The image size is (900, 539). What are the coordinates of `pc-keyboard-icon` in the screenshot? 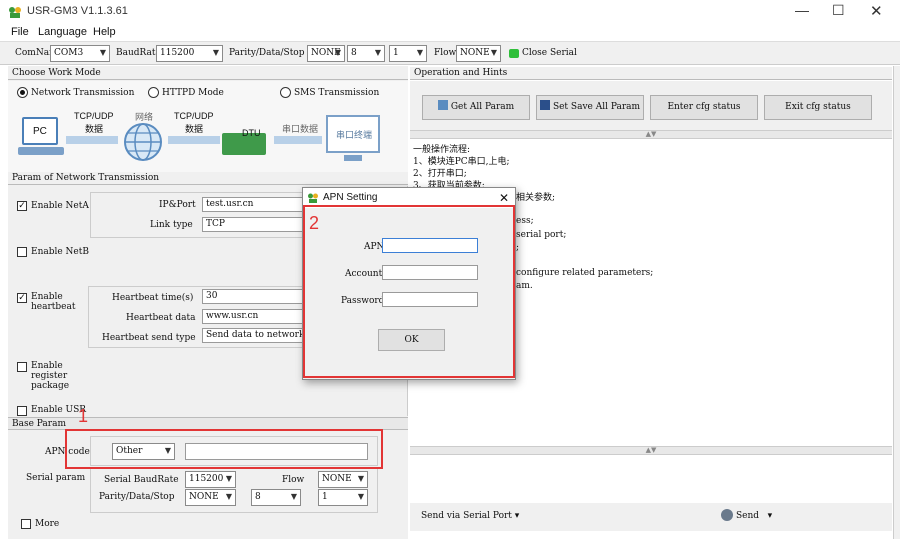 It's located at (41, 151).